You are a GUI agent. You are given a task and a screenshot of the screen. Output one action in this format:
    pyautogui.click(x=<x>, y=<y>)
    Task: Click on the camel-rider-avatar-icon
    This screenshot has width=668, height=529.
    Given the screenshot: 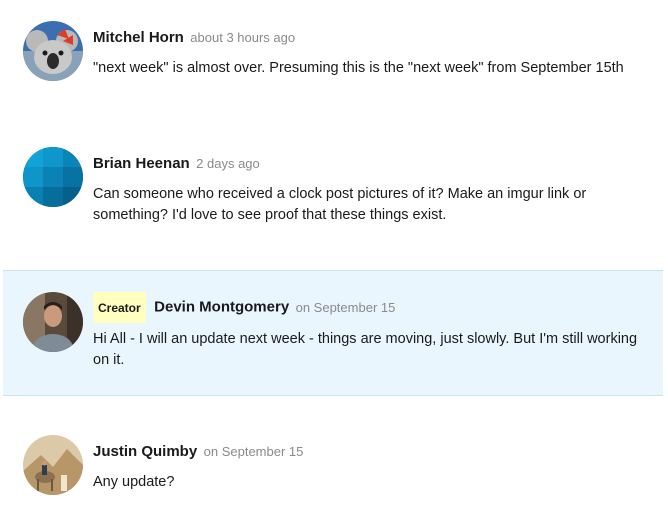 What is the action you would take?
    pyautogui.click(x=53, y=465)
    